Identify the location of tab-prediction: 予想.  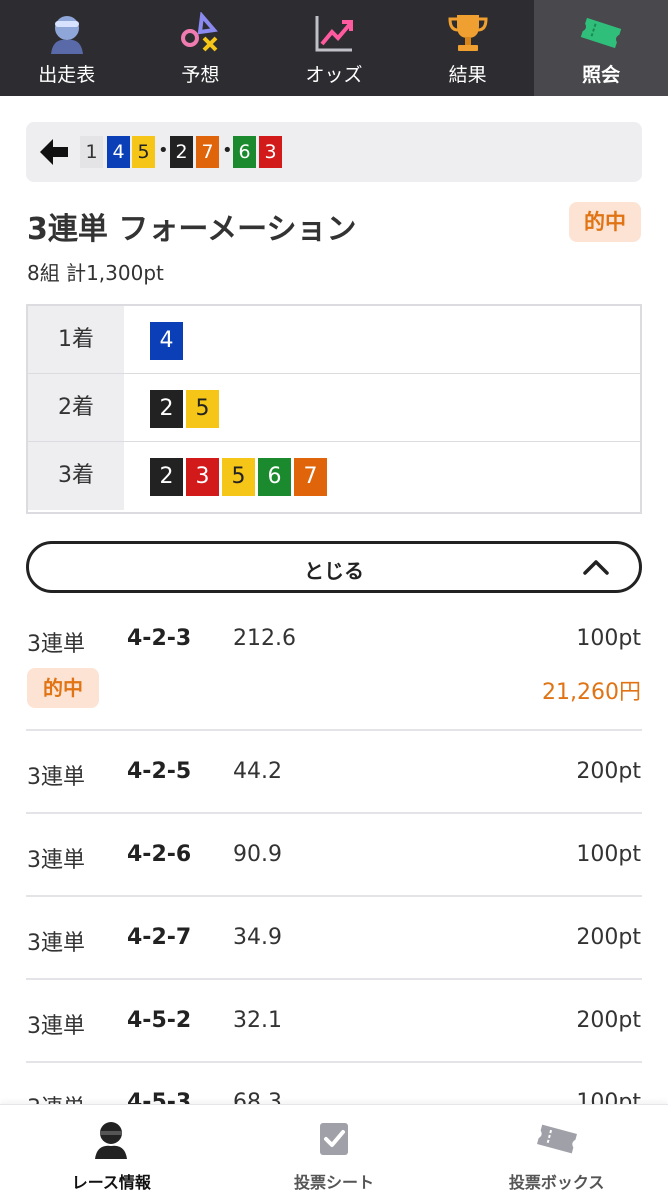
(201, 48).